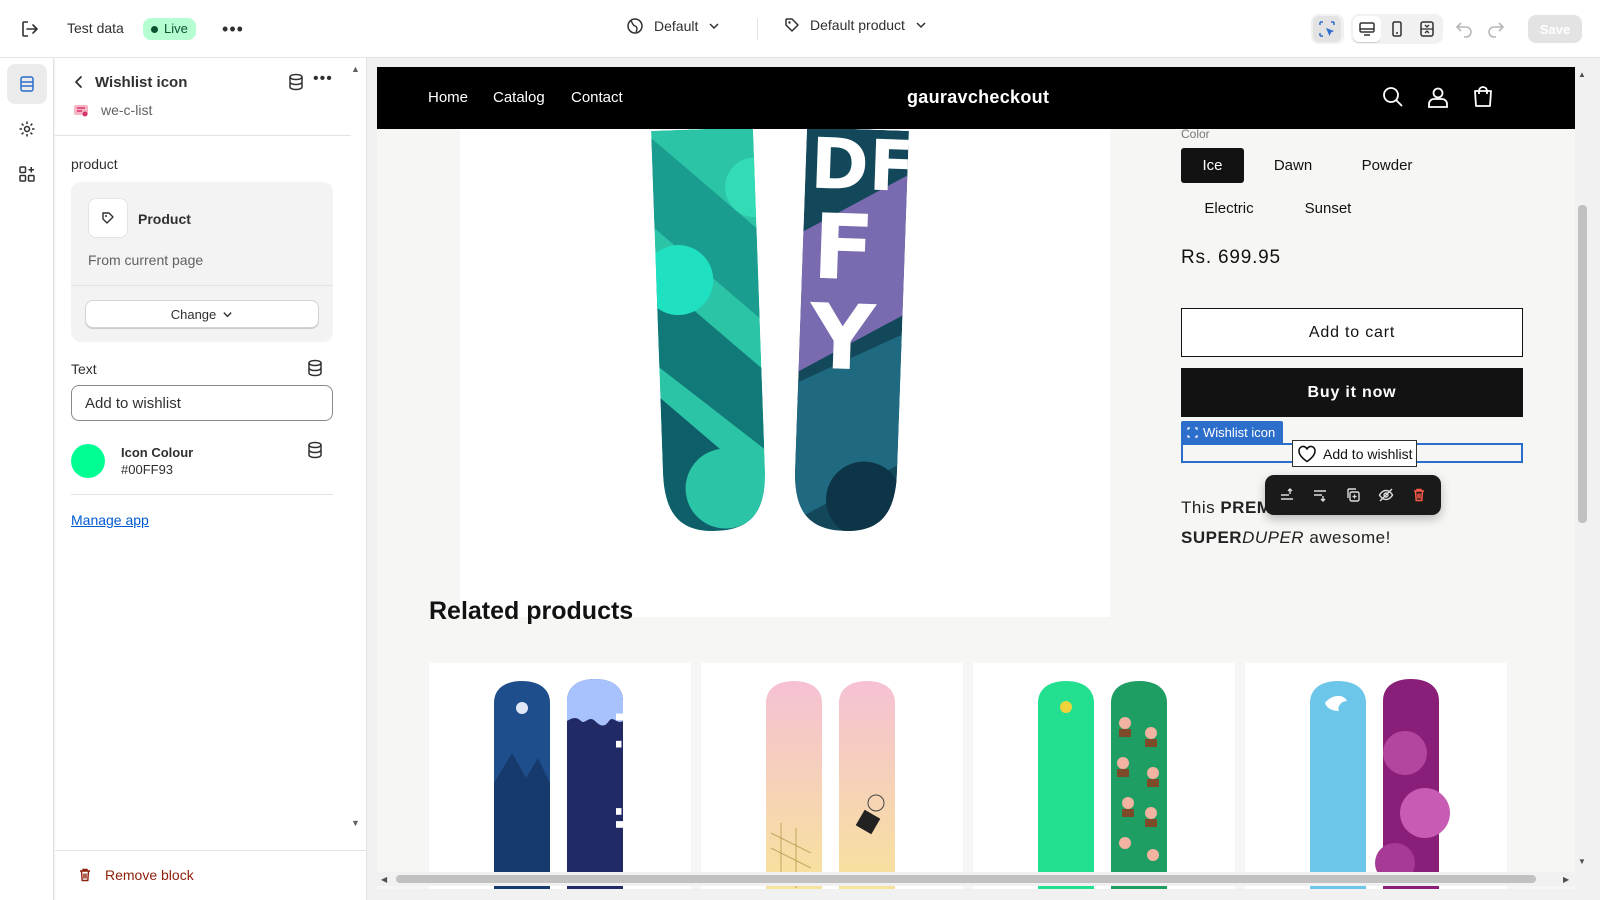 The width and height of the screenshot is (1600, 900). Describe the element at coordinates (95, 28) in the screenshot. I see `store-title: Test data` at that location.